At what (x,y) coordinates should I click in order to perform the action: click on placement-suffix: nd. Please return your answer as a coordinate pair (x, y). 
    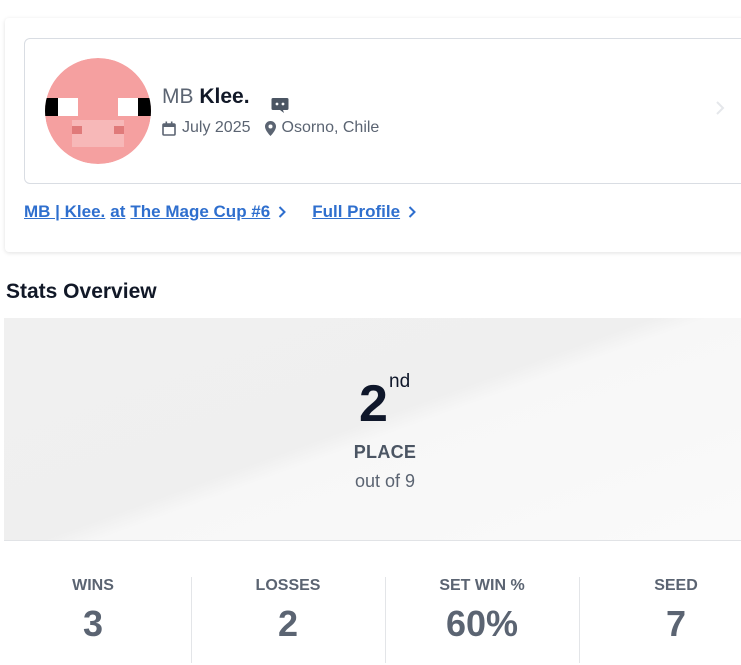
    Looking at the image, I should click on (400, 381).